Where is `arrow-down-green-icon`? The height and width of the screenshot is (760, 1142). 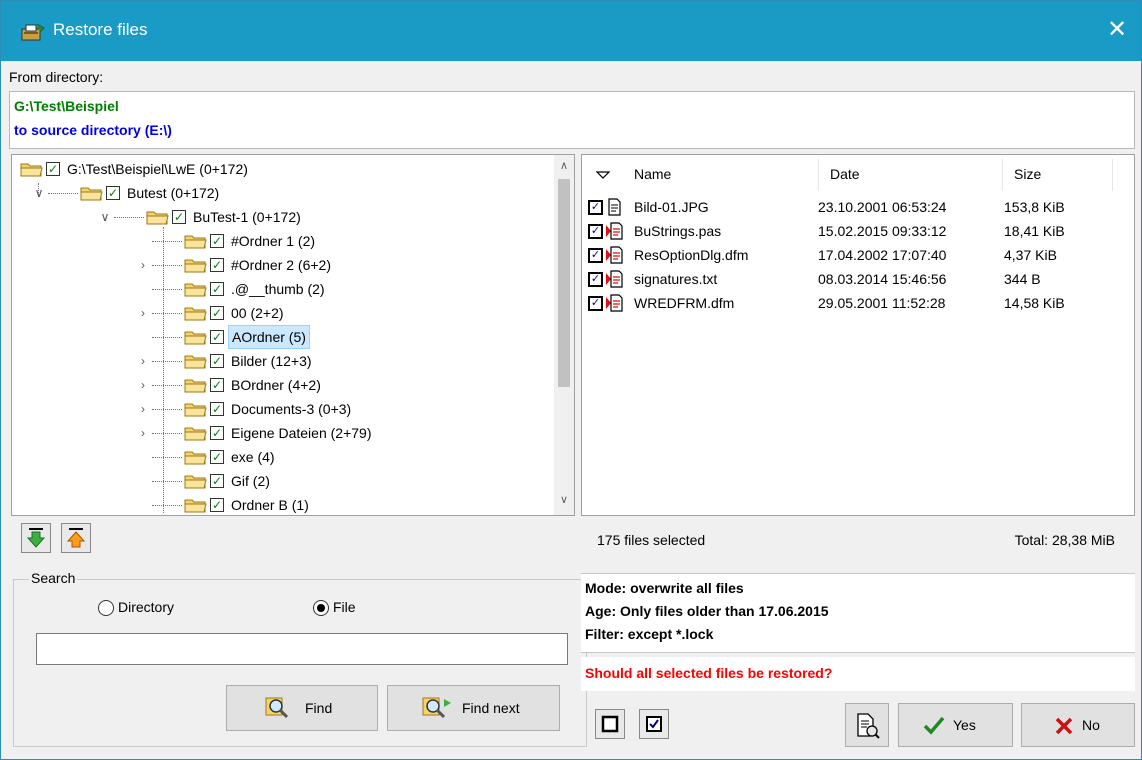
arrow-down-green-icon is located at coordinates (36, 538).